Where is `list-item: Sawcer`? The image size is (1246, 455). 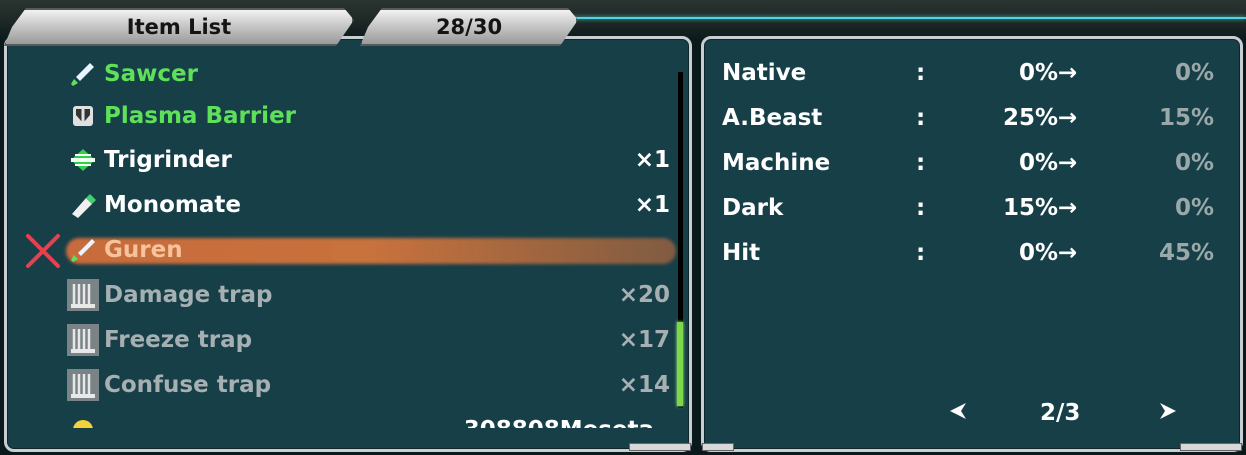 list-item: Sawcer is located at coordinates (339, 74).